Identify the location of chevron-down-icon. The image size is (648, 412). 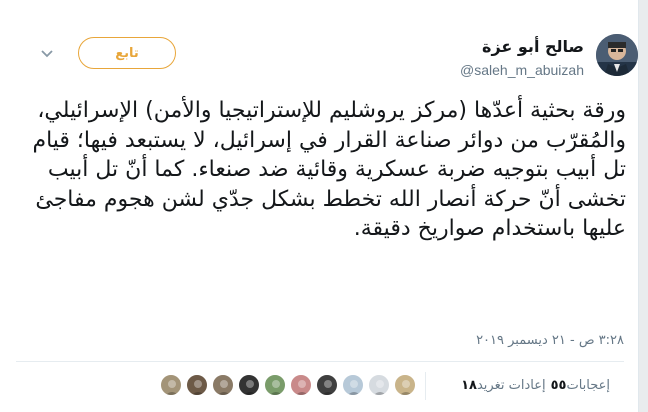
(47, 54).